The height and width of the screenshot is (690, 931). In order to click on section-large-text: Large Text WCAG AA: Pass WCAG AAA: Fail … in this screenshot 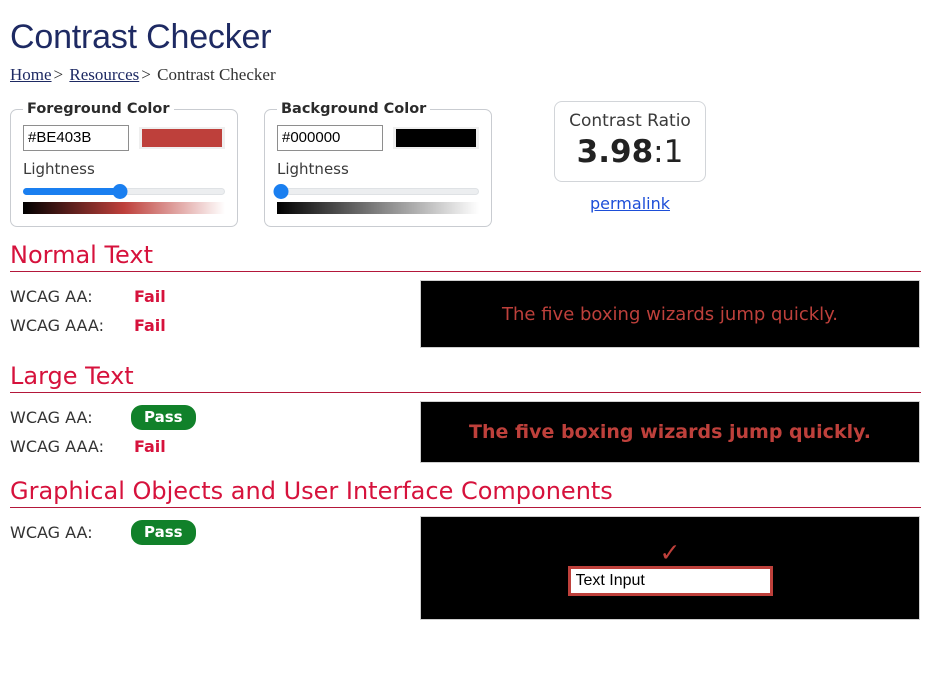, I will do `click(465, 412)`.